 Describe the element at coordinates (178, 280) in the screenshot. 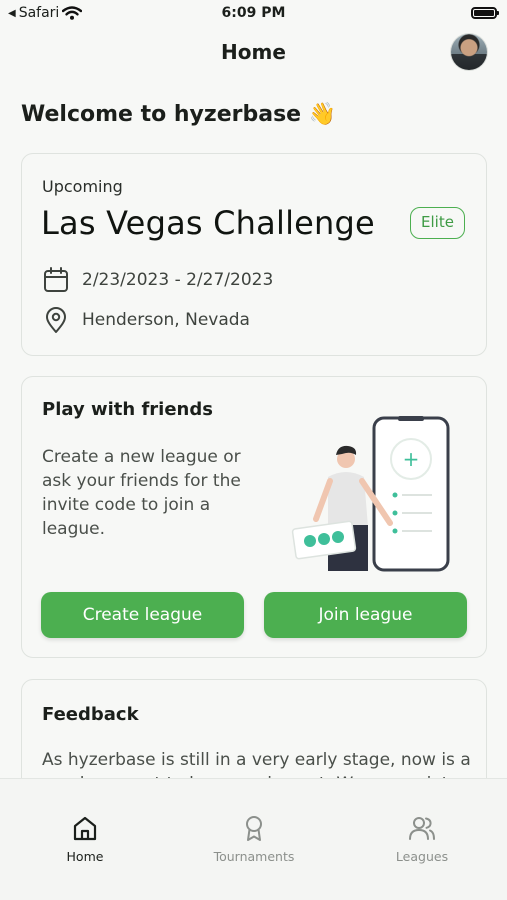

I see `event-dates: 2/23/2023 - 2/27/2023` at that location.